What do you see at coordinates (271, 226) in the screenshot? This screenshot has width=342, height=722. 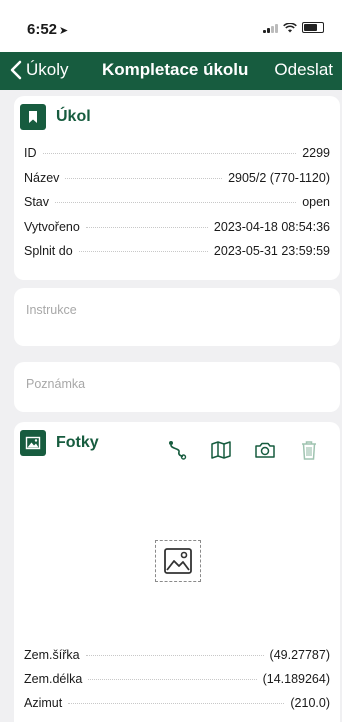 I see `detail-value: 2023-04-18 08:54:36` at bounding box center [271, 226].